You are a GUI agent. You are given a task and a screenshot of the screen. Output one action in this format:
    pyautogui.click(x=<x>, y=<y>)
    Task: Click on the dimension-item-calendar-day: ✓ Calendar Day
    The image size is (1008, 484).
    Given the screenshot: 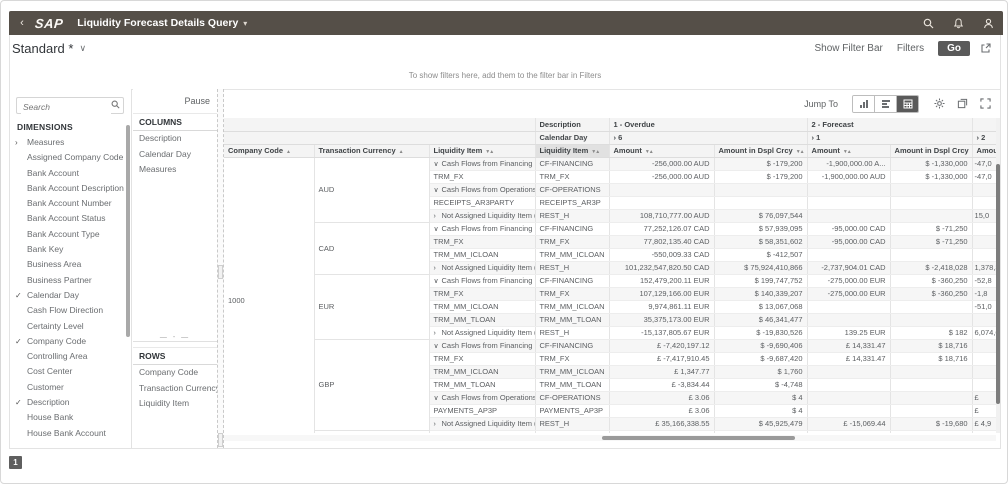 What is the action you would take?
    pyautogui.click(x=70, y=295)
    